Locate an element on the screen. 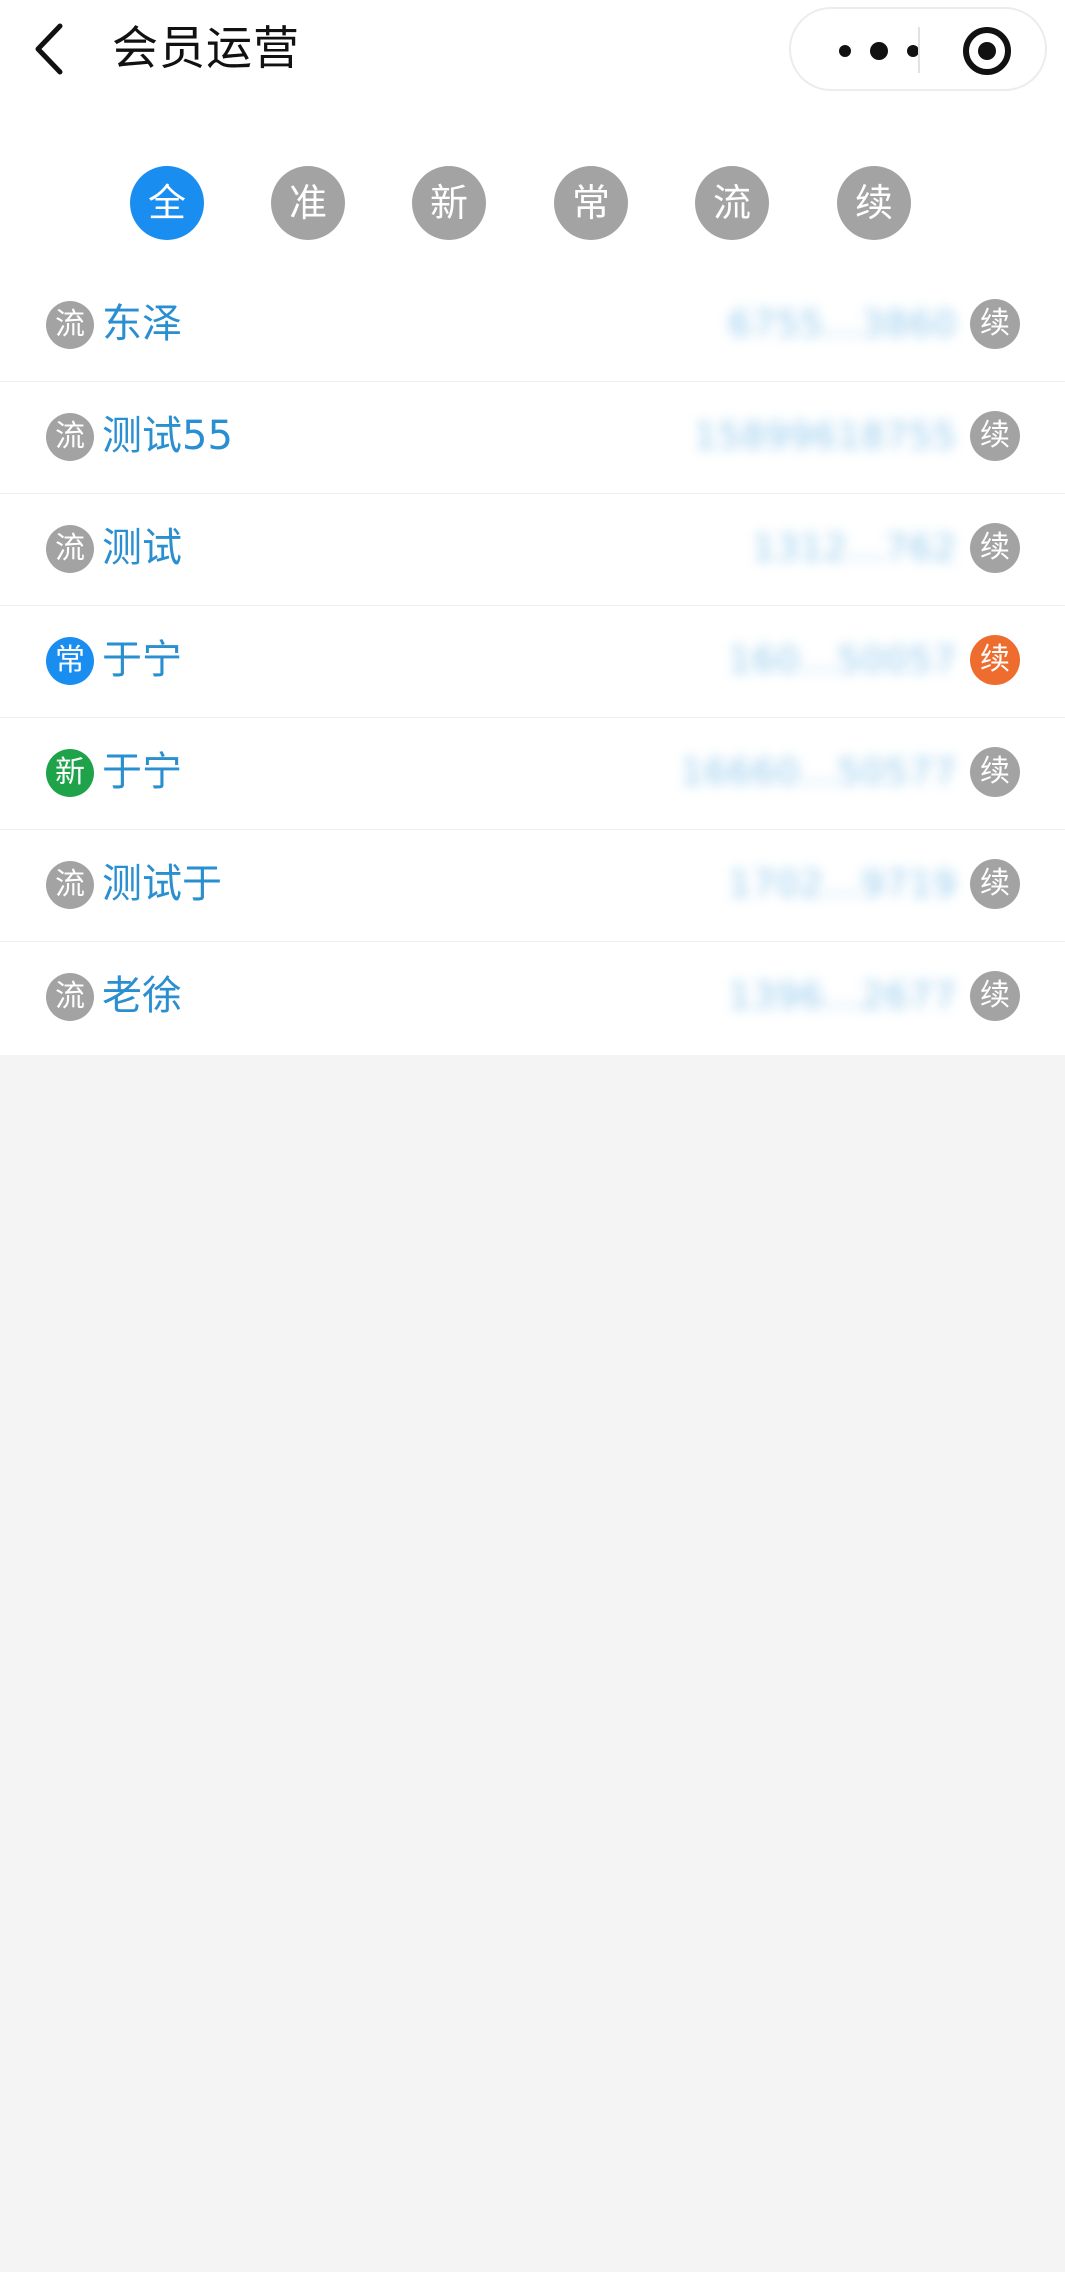 This screenshot has height=2272, width=1065. member-name: 测试55 is located at coordinates (167, 436).